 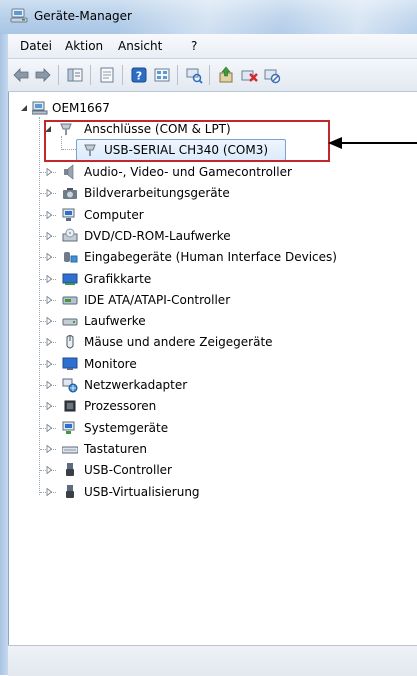 I want to click on back-icon, so click(x=21, y=75).